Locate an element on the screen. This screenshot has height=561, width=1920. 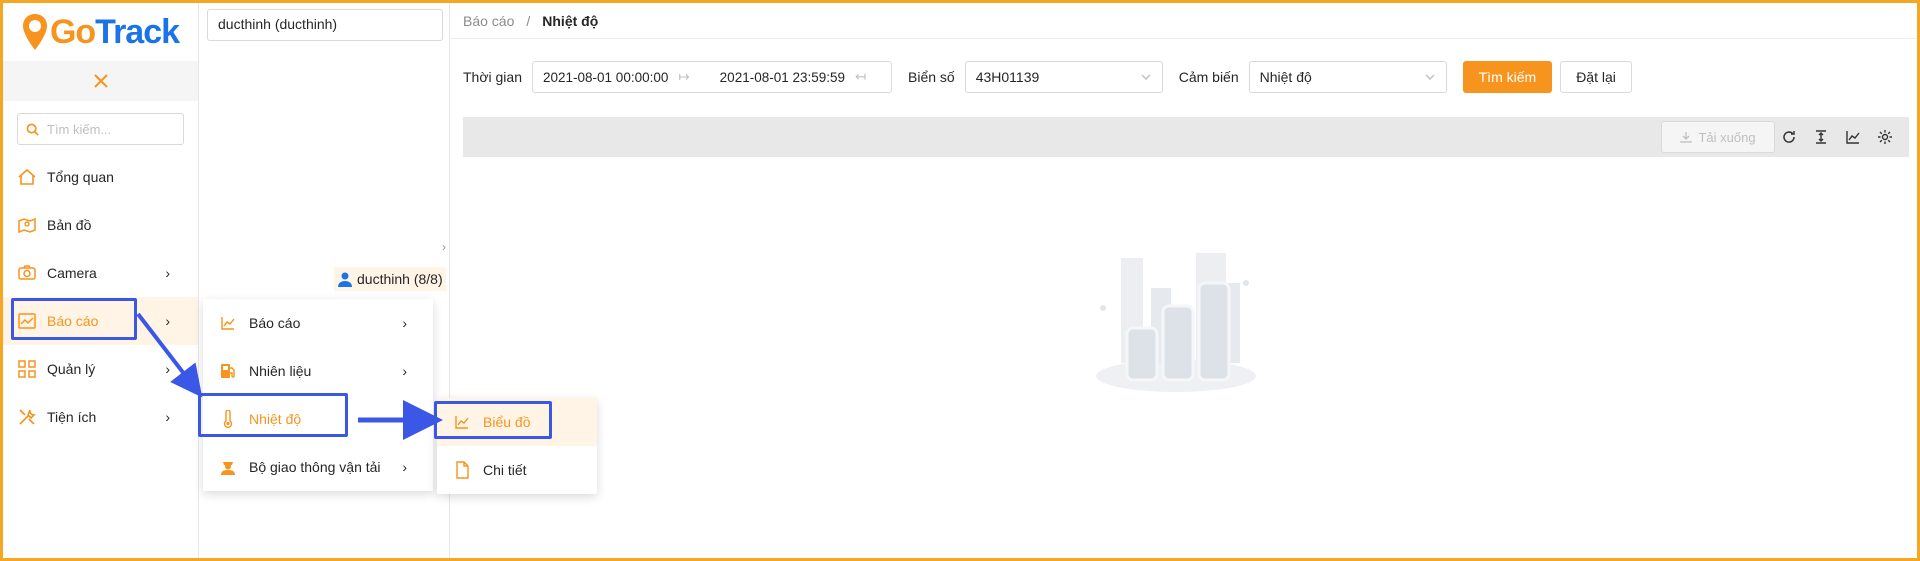
sidebar-item-camera: Camera › is located at coordinates (100, 273).